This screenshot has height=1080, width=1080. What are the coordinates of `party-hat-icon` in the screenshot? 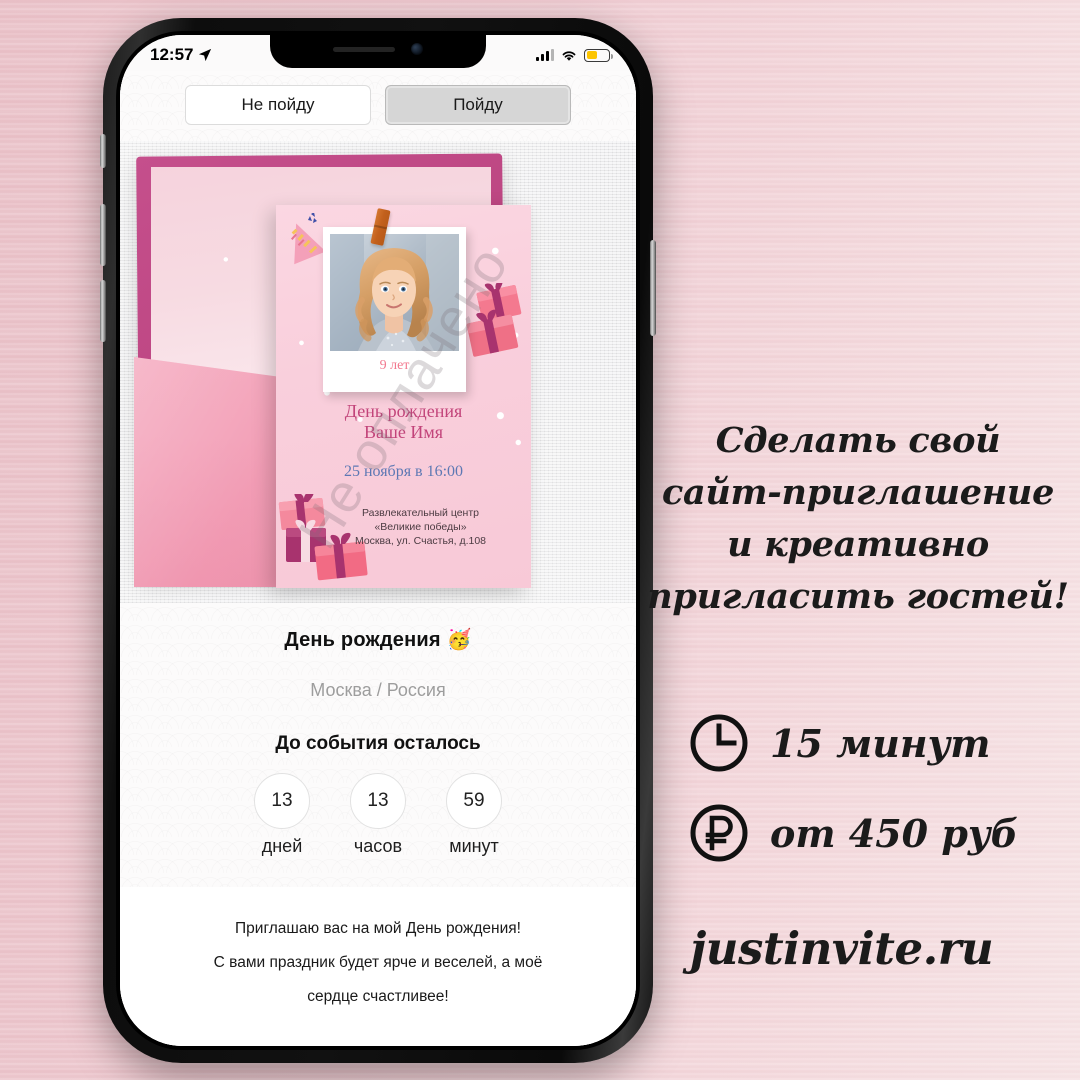 It's located at (308, 239).